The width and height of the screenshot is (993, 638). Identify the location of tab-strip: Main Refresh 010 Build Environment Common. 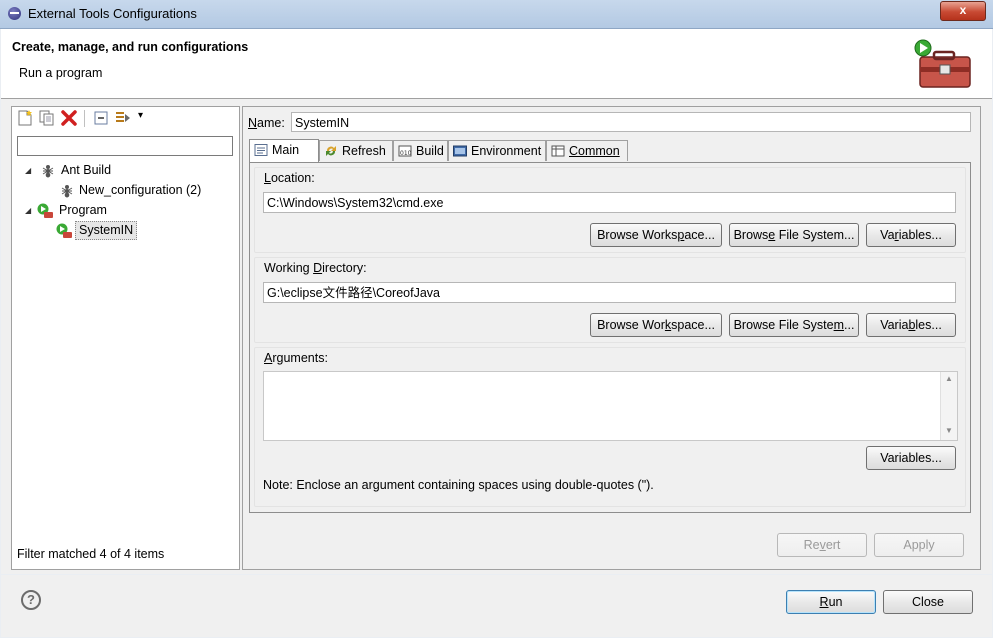
(610, 151).